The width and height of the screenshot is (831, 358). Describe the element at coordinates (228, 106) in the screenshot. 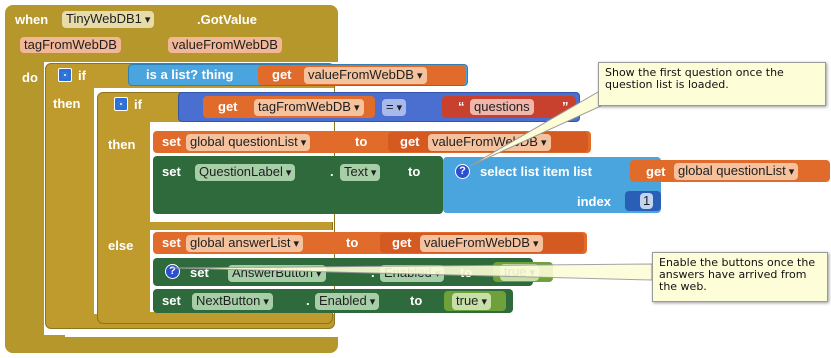

I see `get-label-tag: get` at that location.